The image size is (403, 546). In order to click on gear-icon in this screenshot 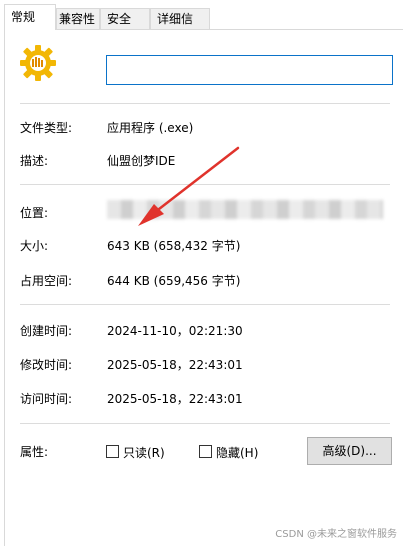, I will do `click(38, 63)`.